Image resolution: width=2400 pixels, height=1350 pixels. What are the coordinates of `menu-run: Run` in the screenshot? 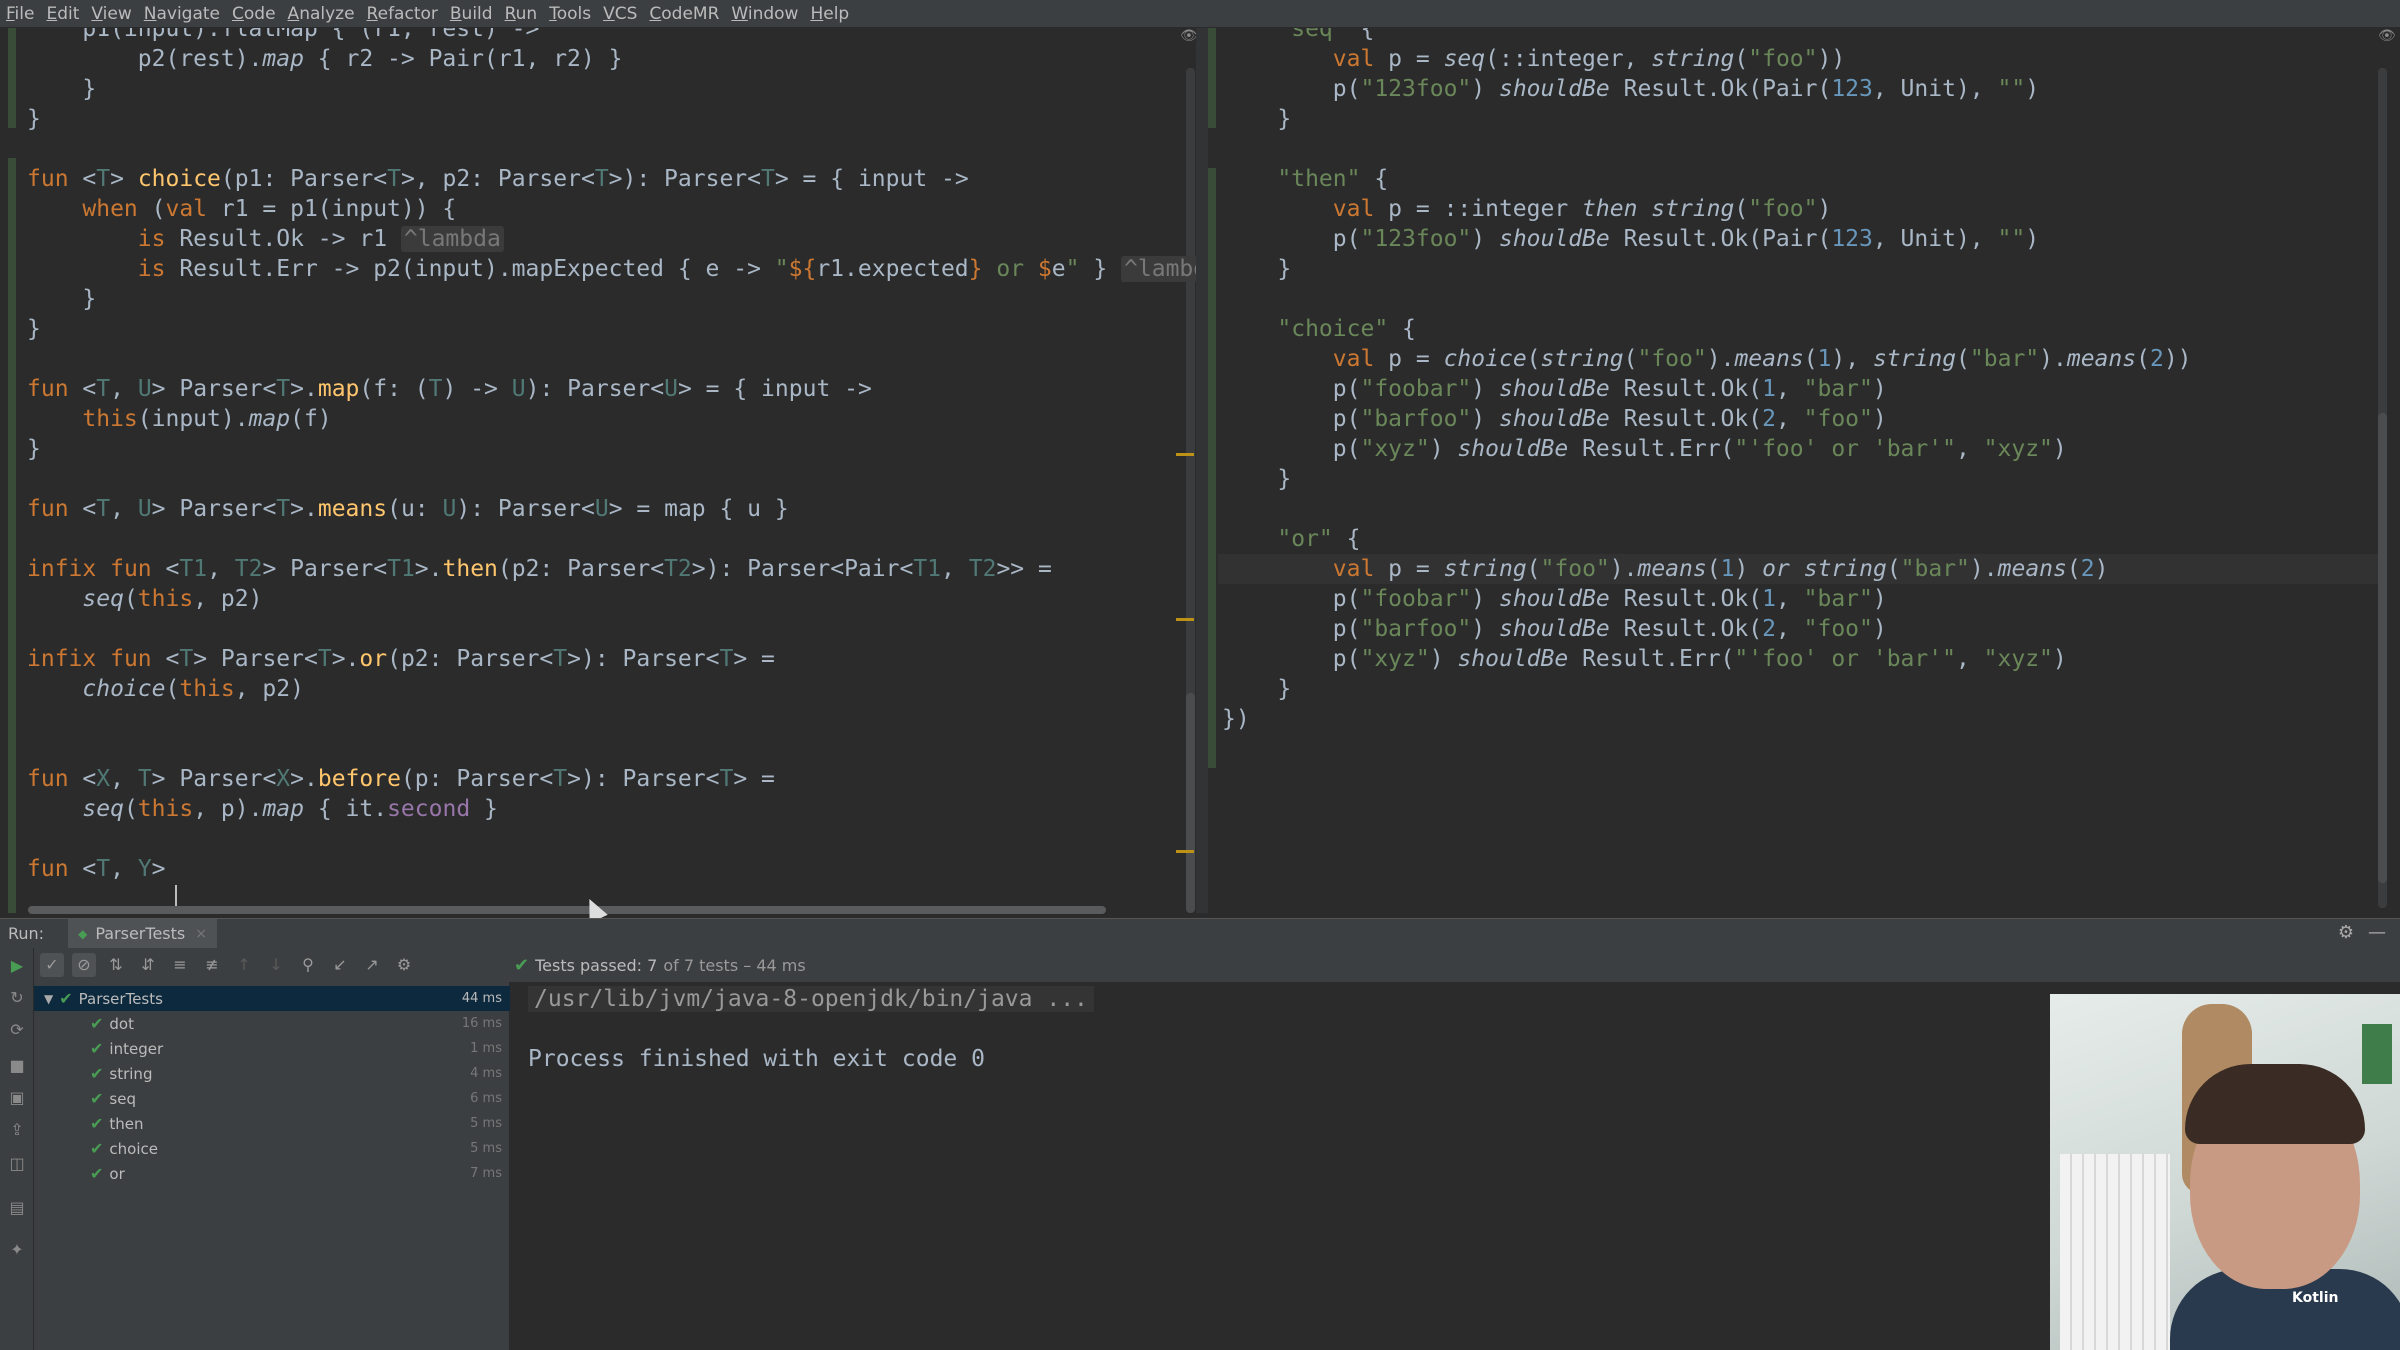 It's located at (521, 14).